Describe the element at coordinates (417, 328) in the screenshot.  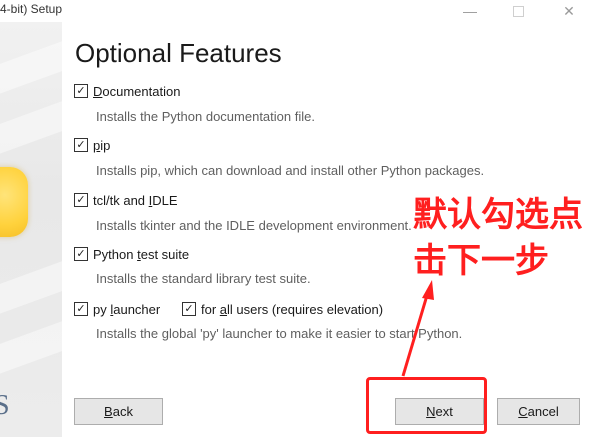
I see `annotation-arrow-icon` at that location.